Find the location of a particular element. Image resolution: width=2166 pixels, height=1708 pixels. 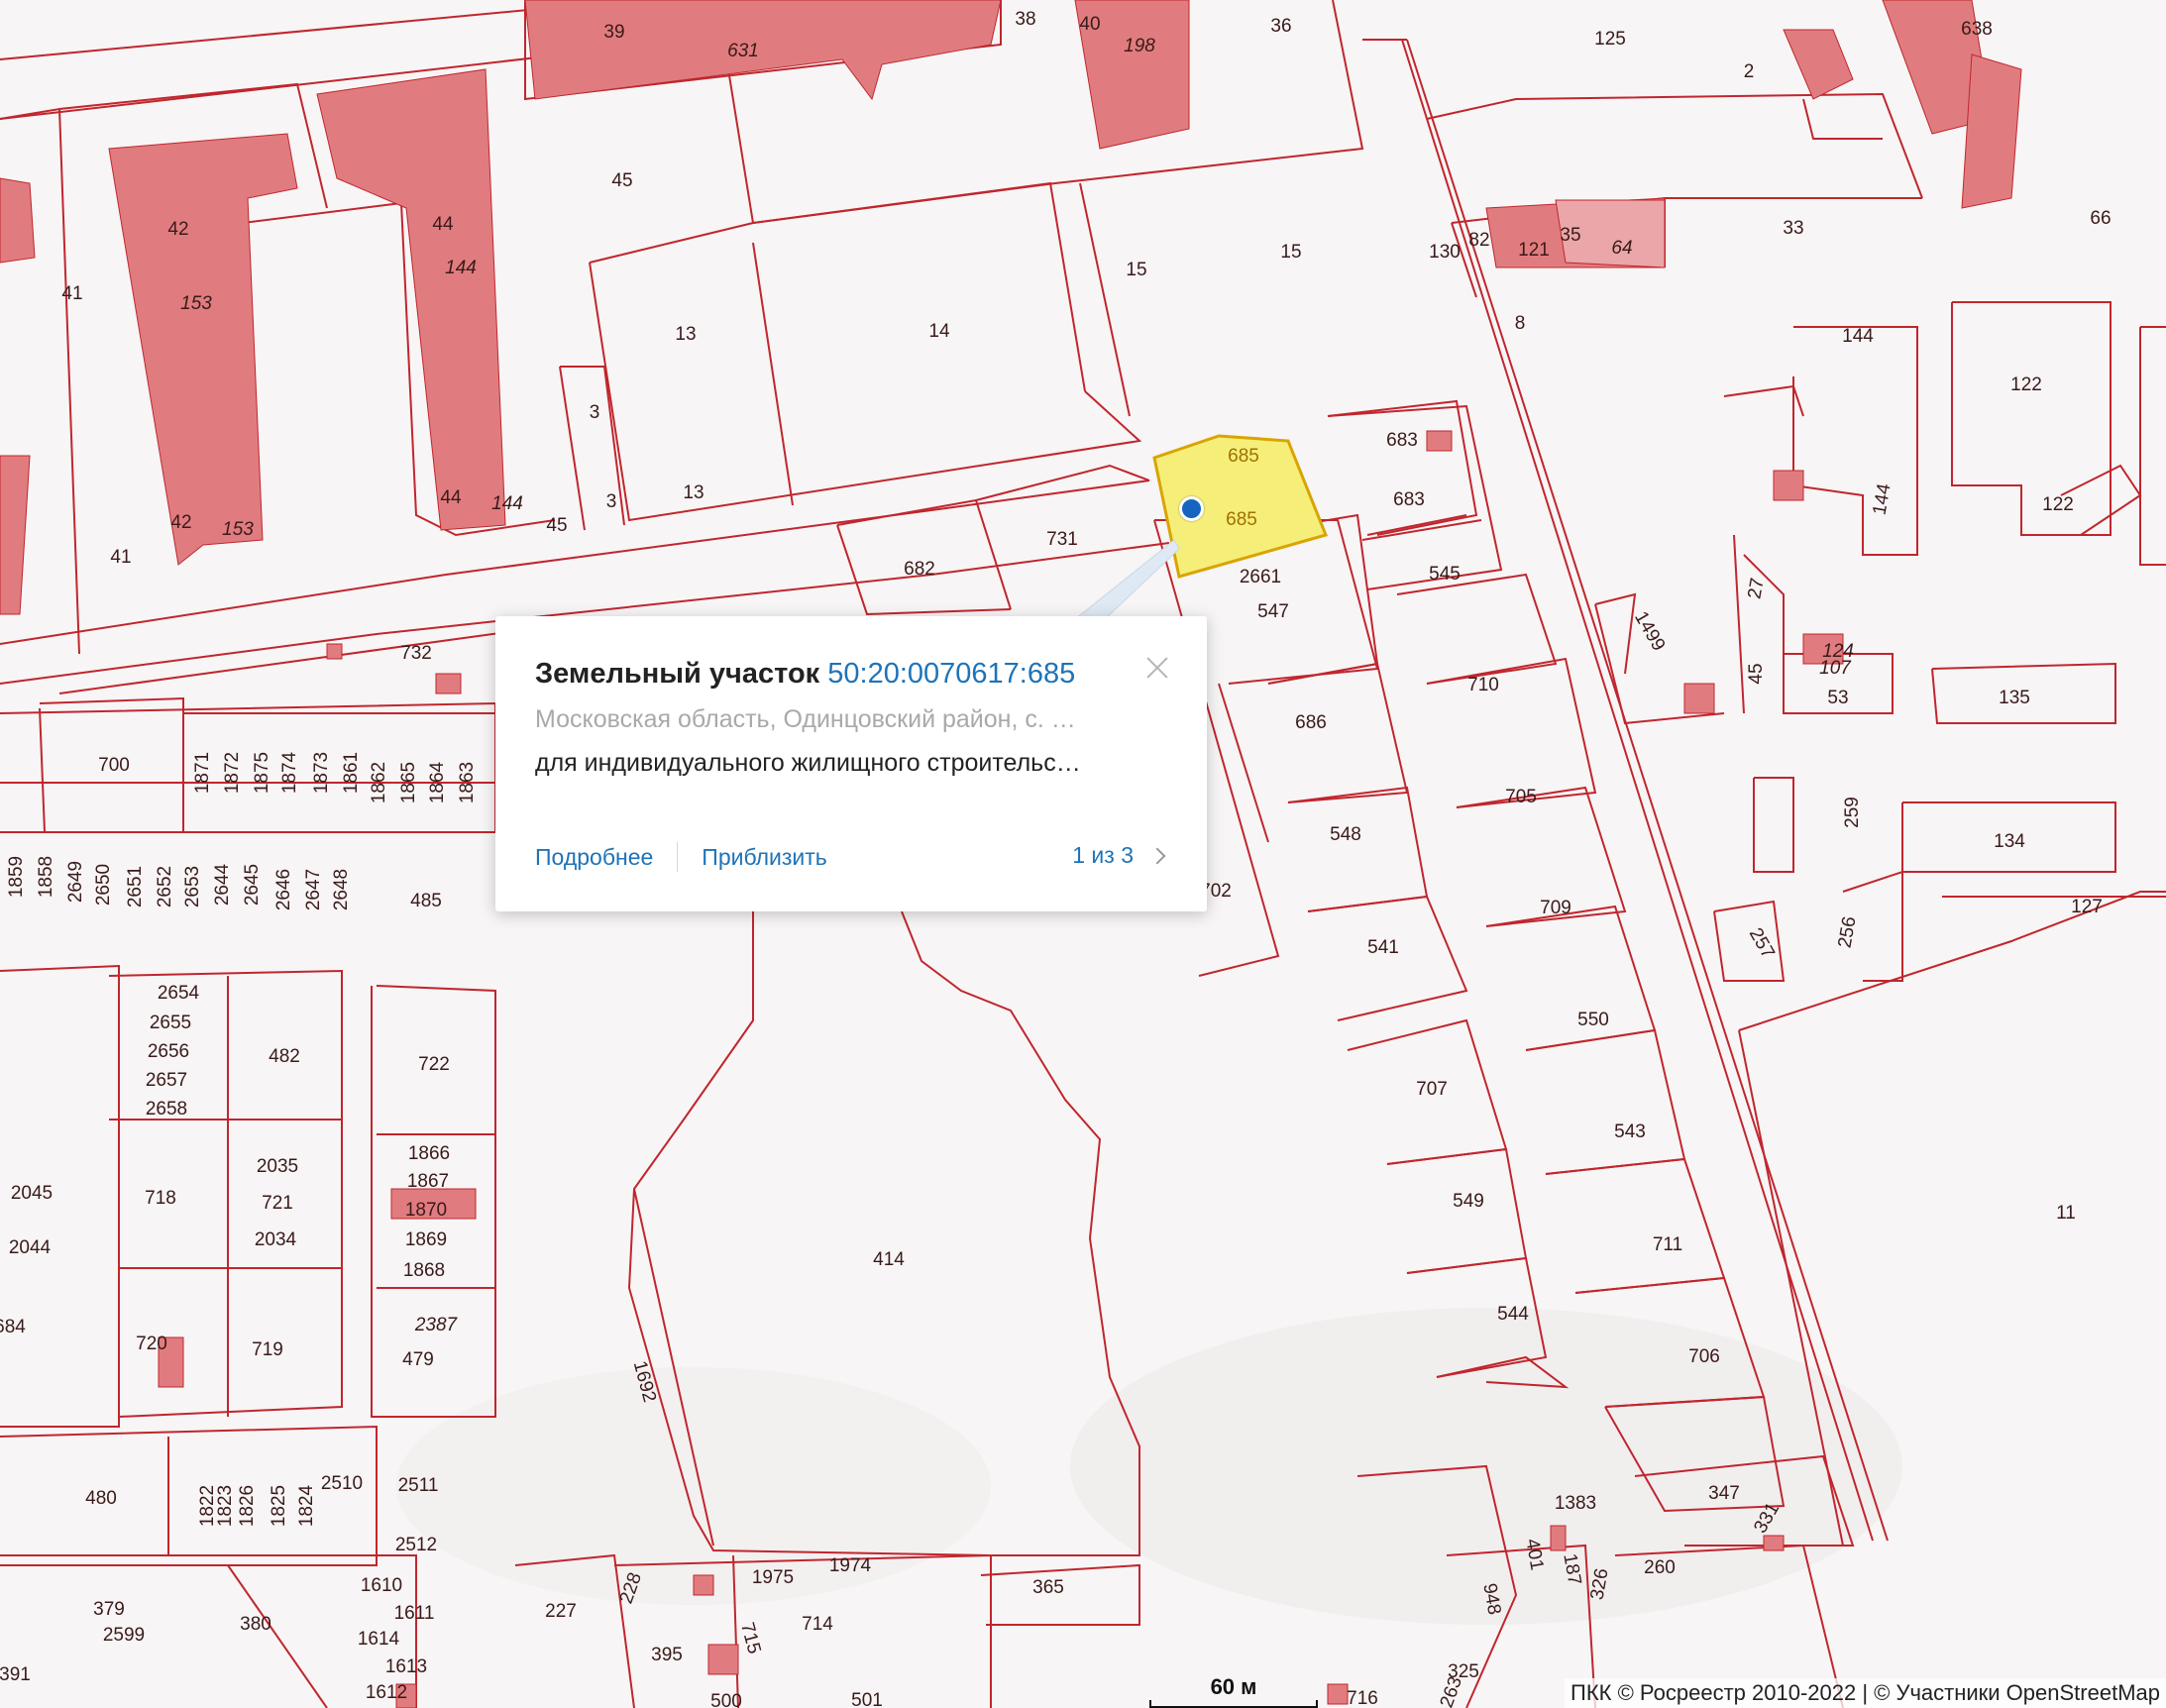

parcel-label: 707 is located at coordinates (1432, 1089).